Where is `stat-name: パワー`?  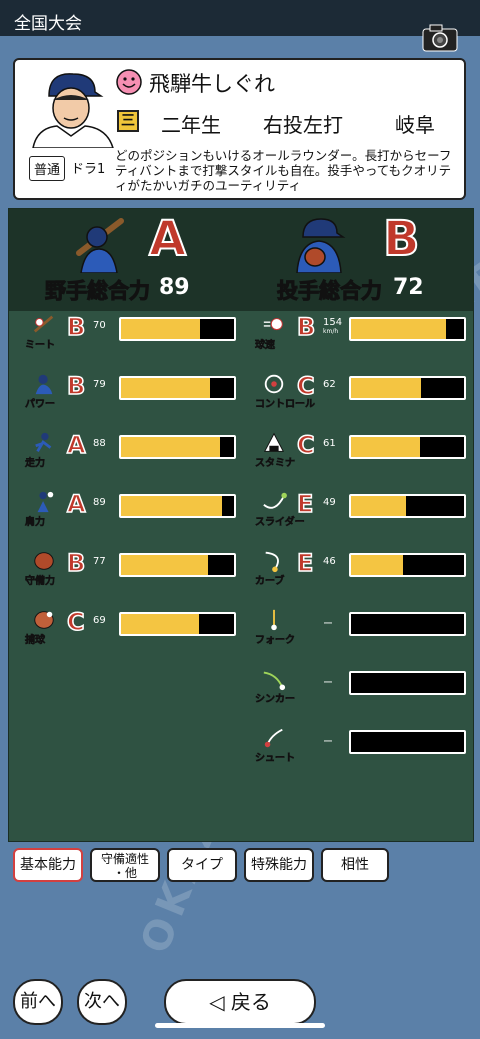 stat-name: パワー is located at coordinates (40, 405).